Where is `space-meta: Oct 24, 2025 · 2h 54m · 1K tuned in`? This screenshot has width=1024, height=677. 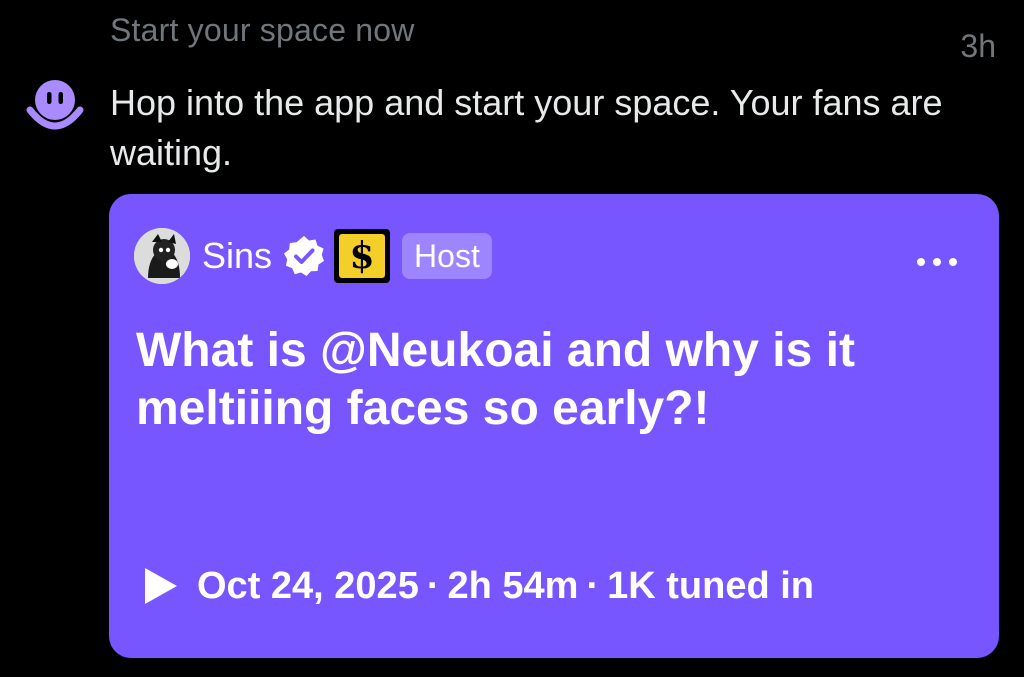 space-meta: Oct 24, 2025 · 2h 54m · 1K tuned in is located at coordinates (478, 586).